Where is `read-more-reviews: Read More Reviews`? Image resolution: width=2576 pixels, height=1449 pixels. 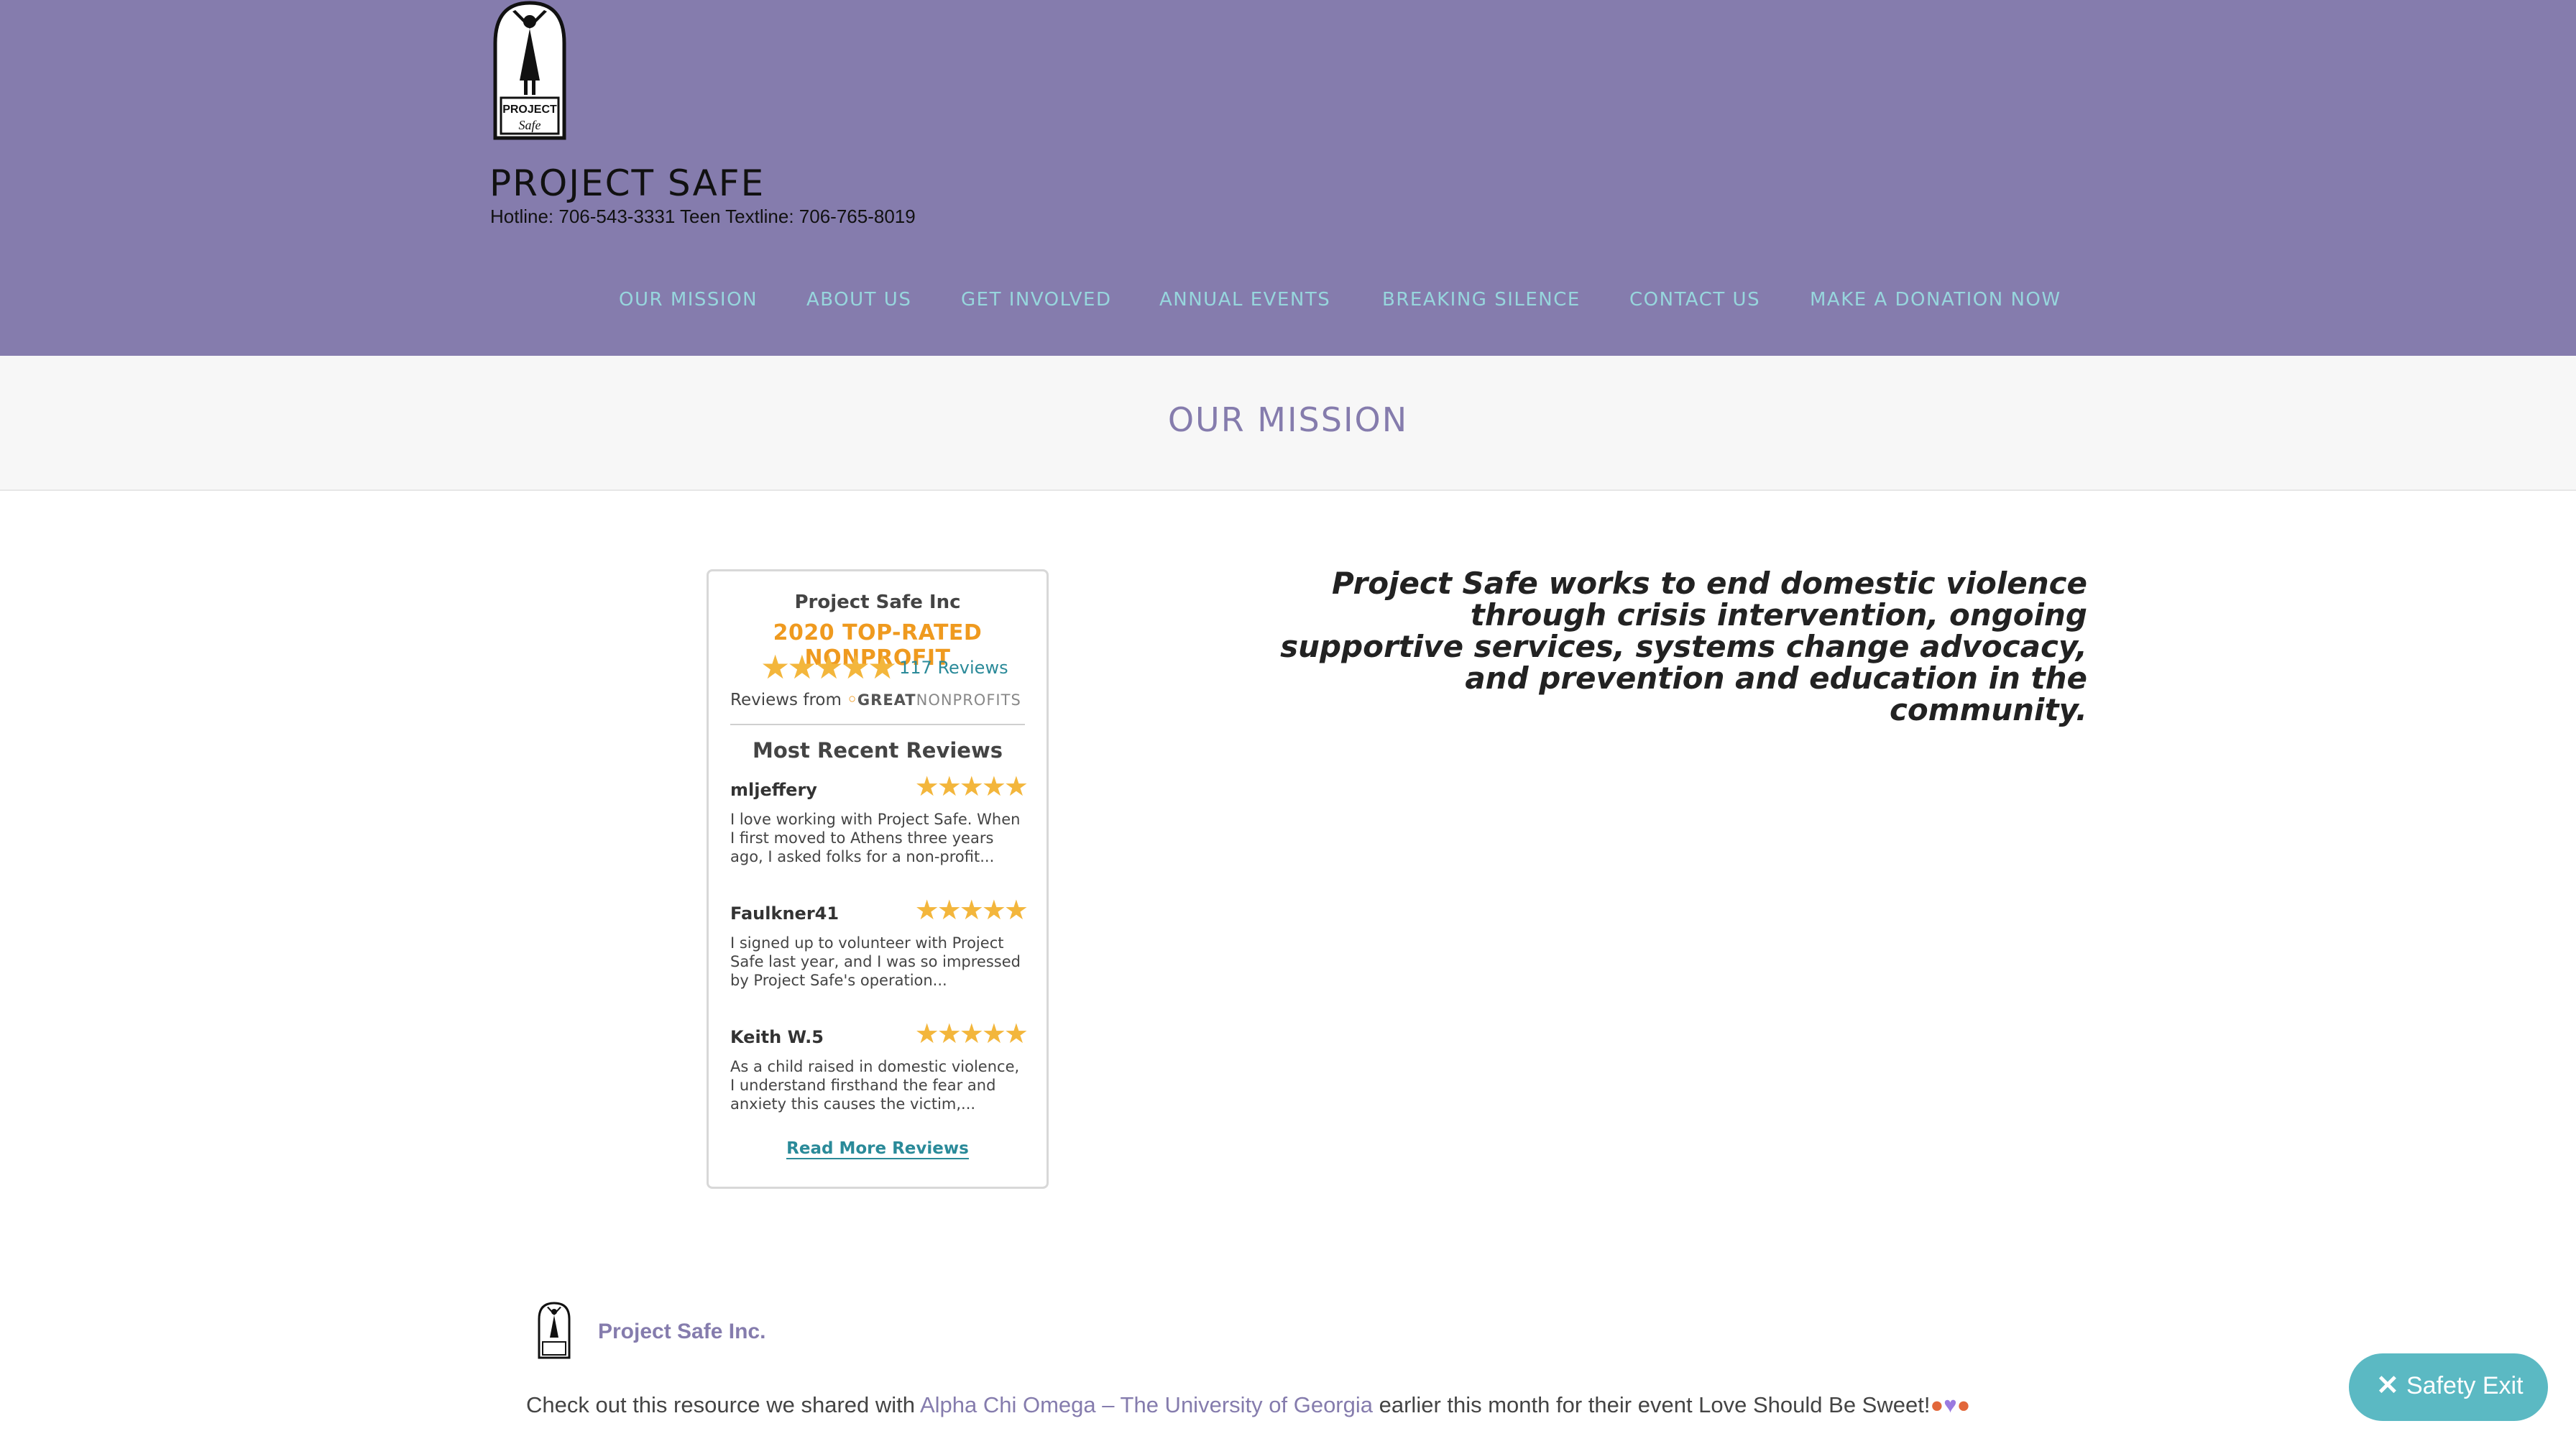
read-more-reviews: Read More Reviews is located at coordinates (877, 1149).